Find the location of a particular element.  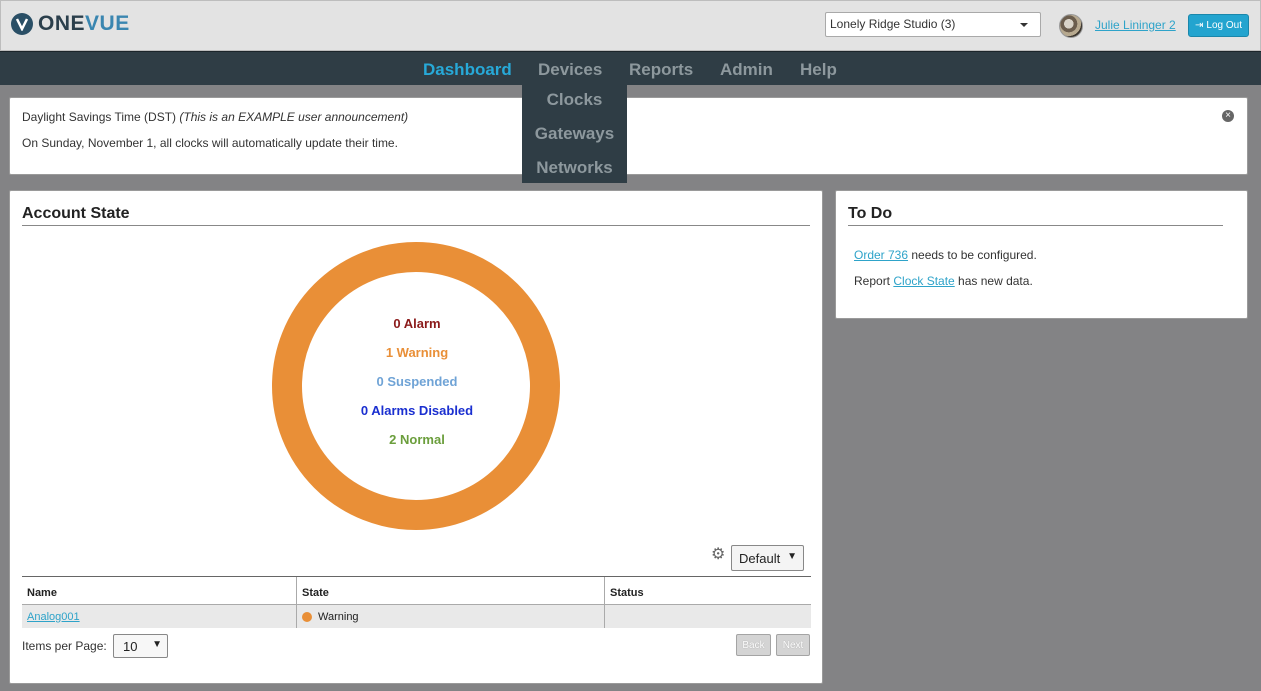

items-per-page-label: Items per Page: is located at coordinates (64, 646).